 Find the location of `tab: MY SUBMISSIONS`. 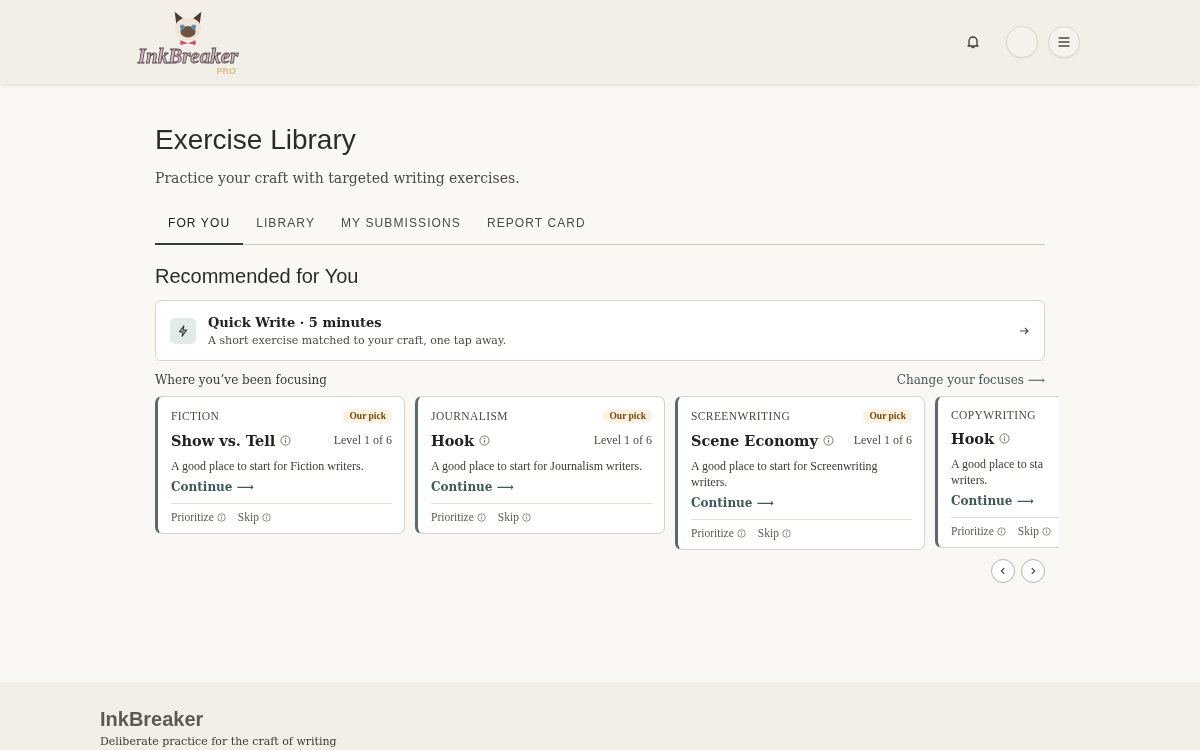

tab: MY SUBMISSIONS is located at coordinates (401, 225).